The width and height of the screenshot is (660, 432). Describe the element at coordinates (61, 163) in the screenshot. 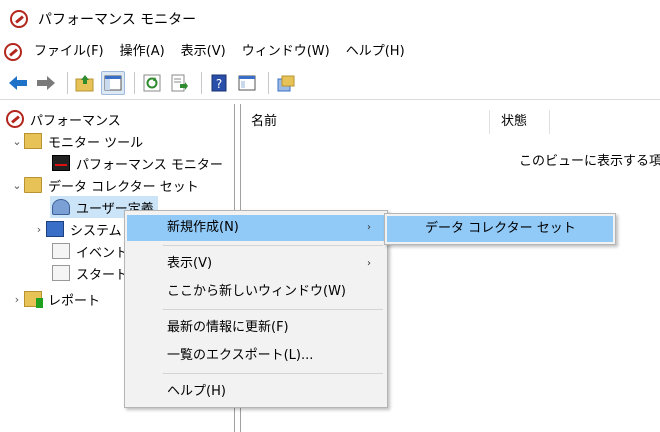

I see `performance-monitor-icon` at that location.